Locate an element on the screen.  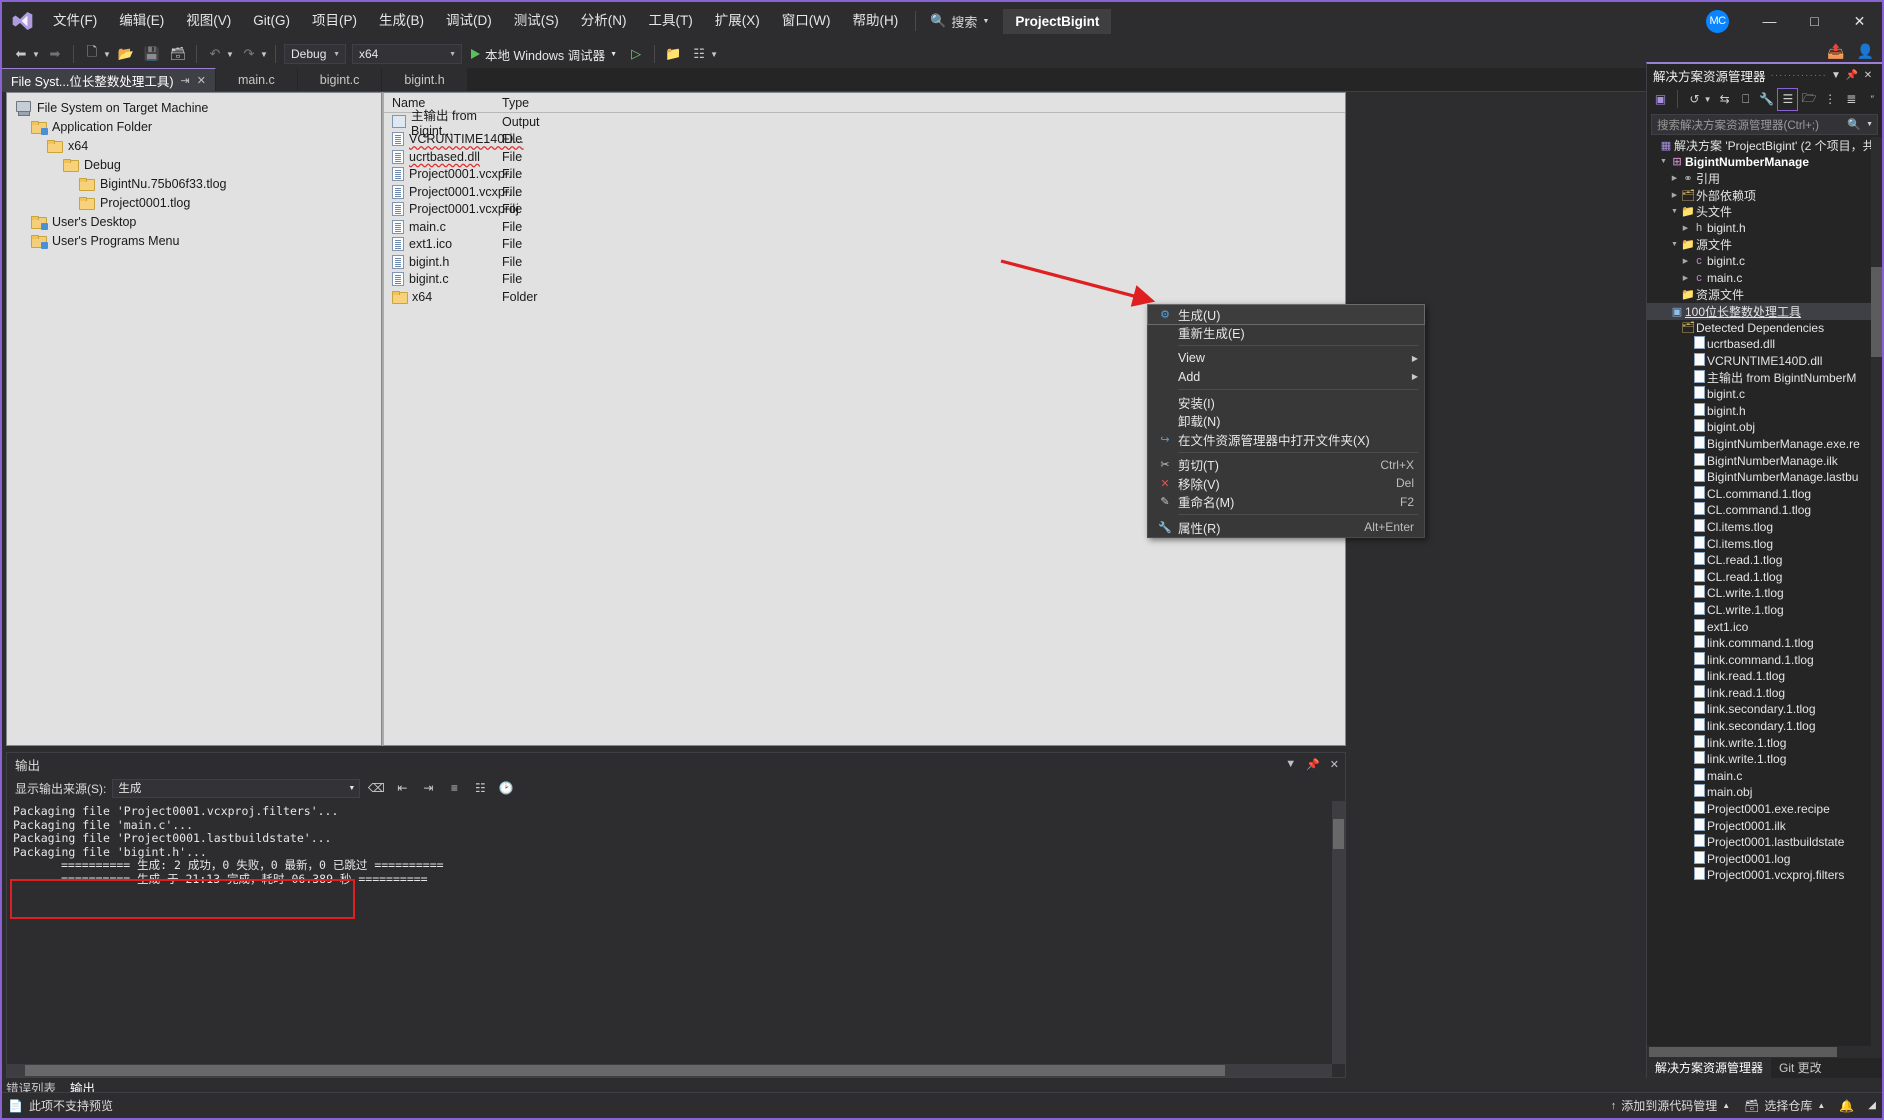
solution-name-chip: ProjectBigint is located at coordinates (1057, 21).